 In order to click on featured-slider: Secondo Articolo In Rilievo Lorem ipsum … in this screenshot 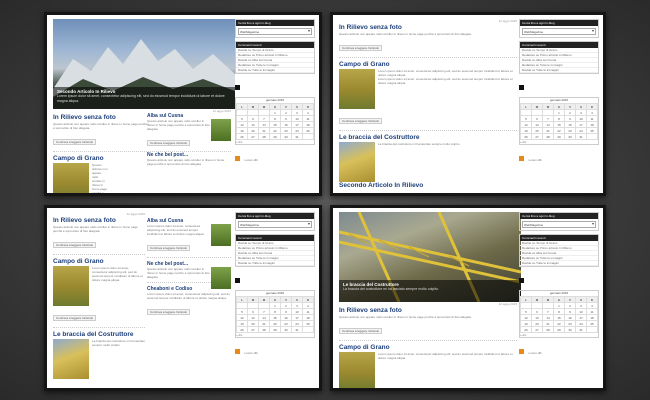, I will do `click(144, 64)`.